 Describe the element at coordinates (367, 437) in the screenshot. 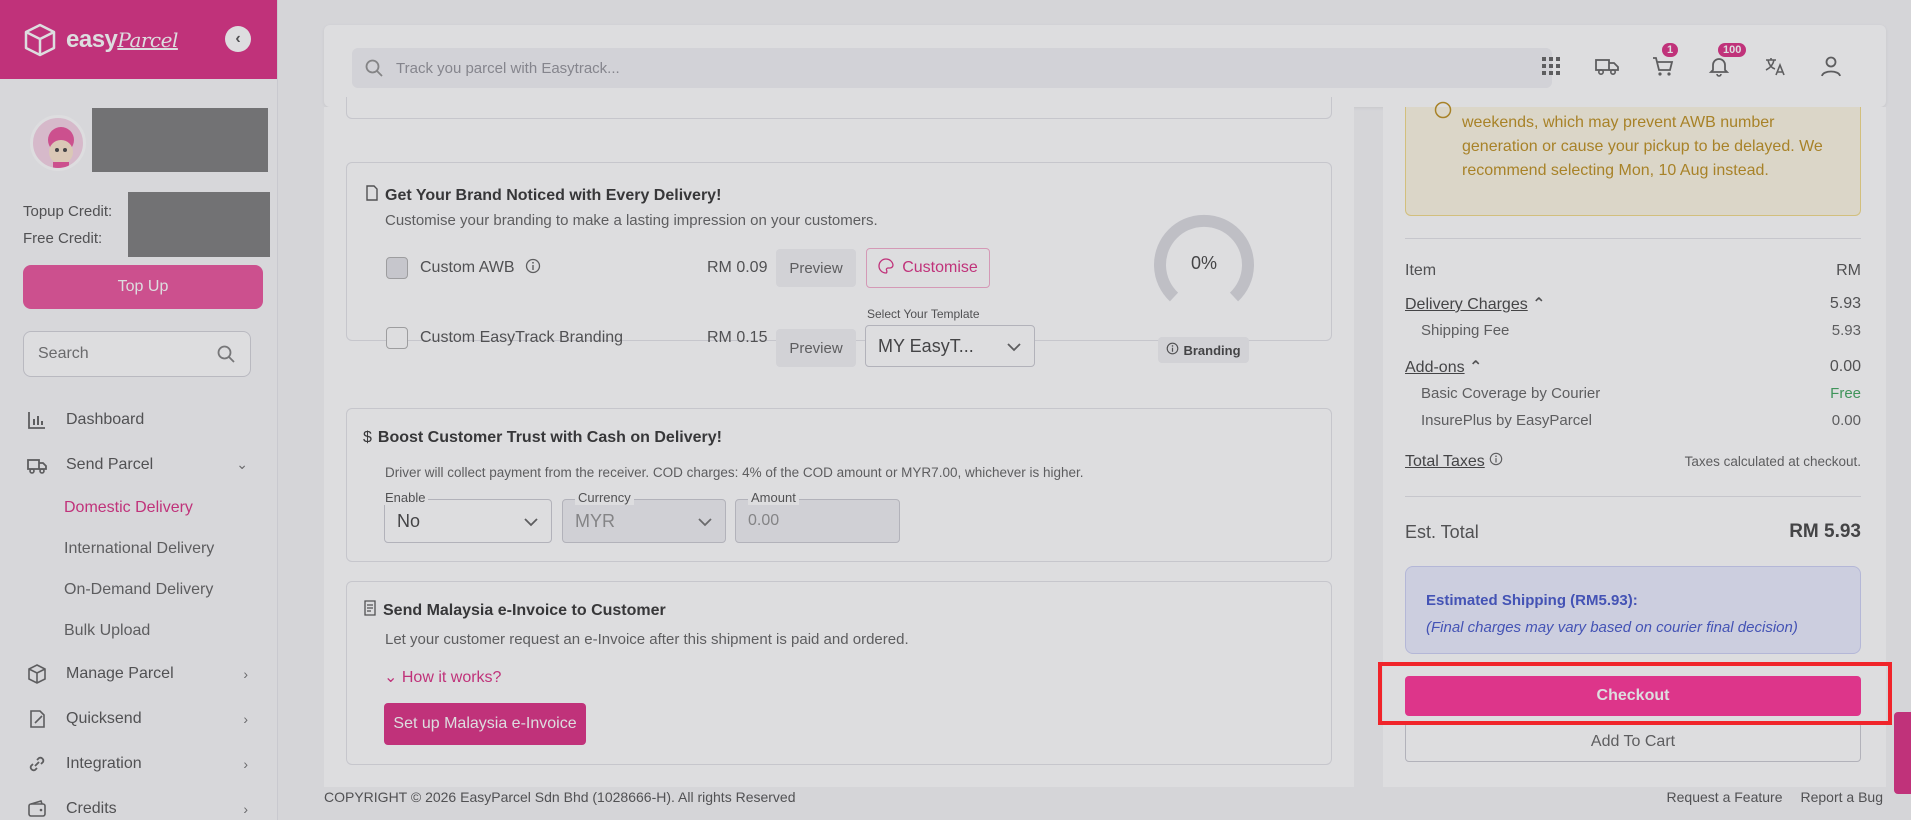

I see `dollar-icon: $` at that location.